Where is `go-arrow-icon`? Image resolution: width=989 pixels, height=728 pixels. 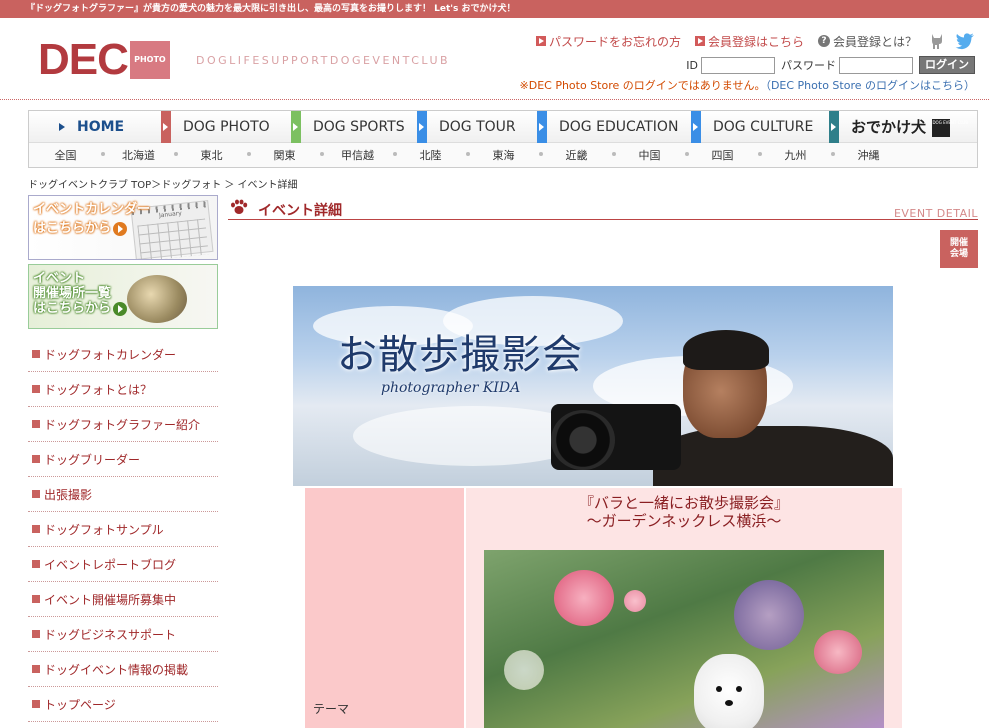 go-arrow-icon is located at coordinates (120, 228).